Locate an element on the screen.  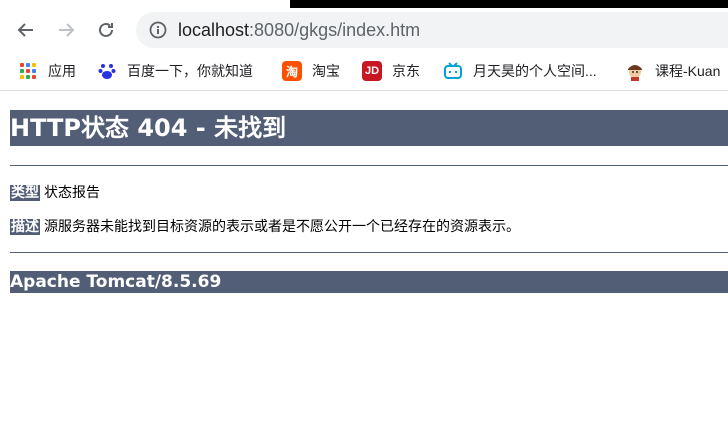
back-arrow-icon is located at coordinates (25, 30).